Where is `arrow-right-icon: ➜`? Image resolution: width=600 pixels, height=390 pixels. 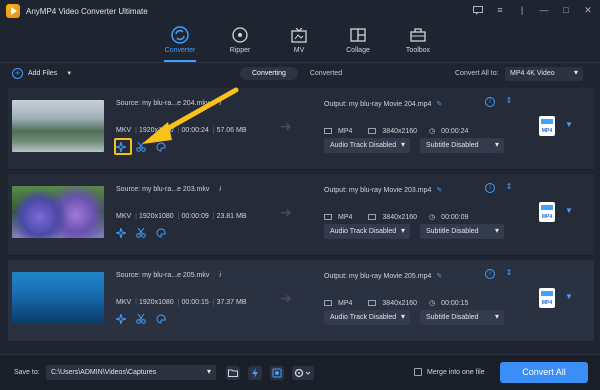
arrow-right-icon: ➜ is located at coordinates (286, 298).